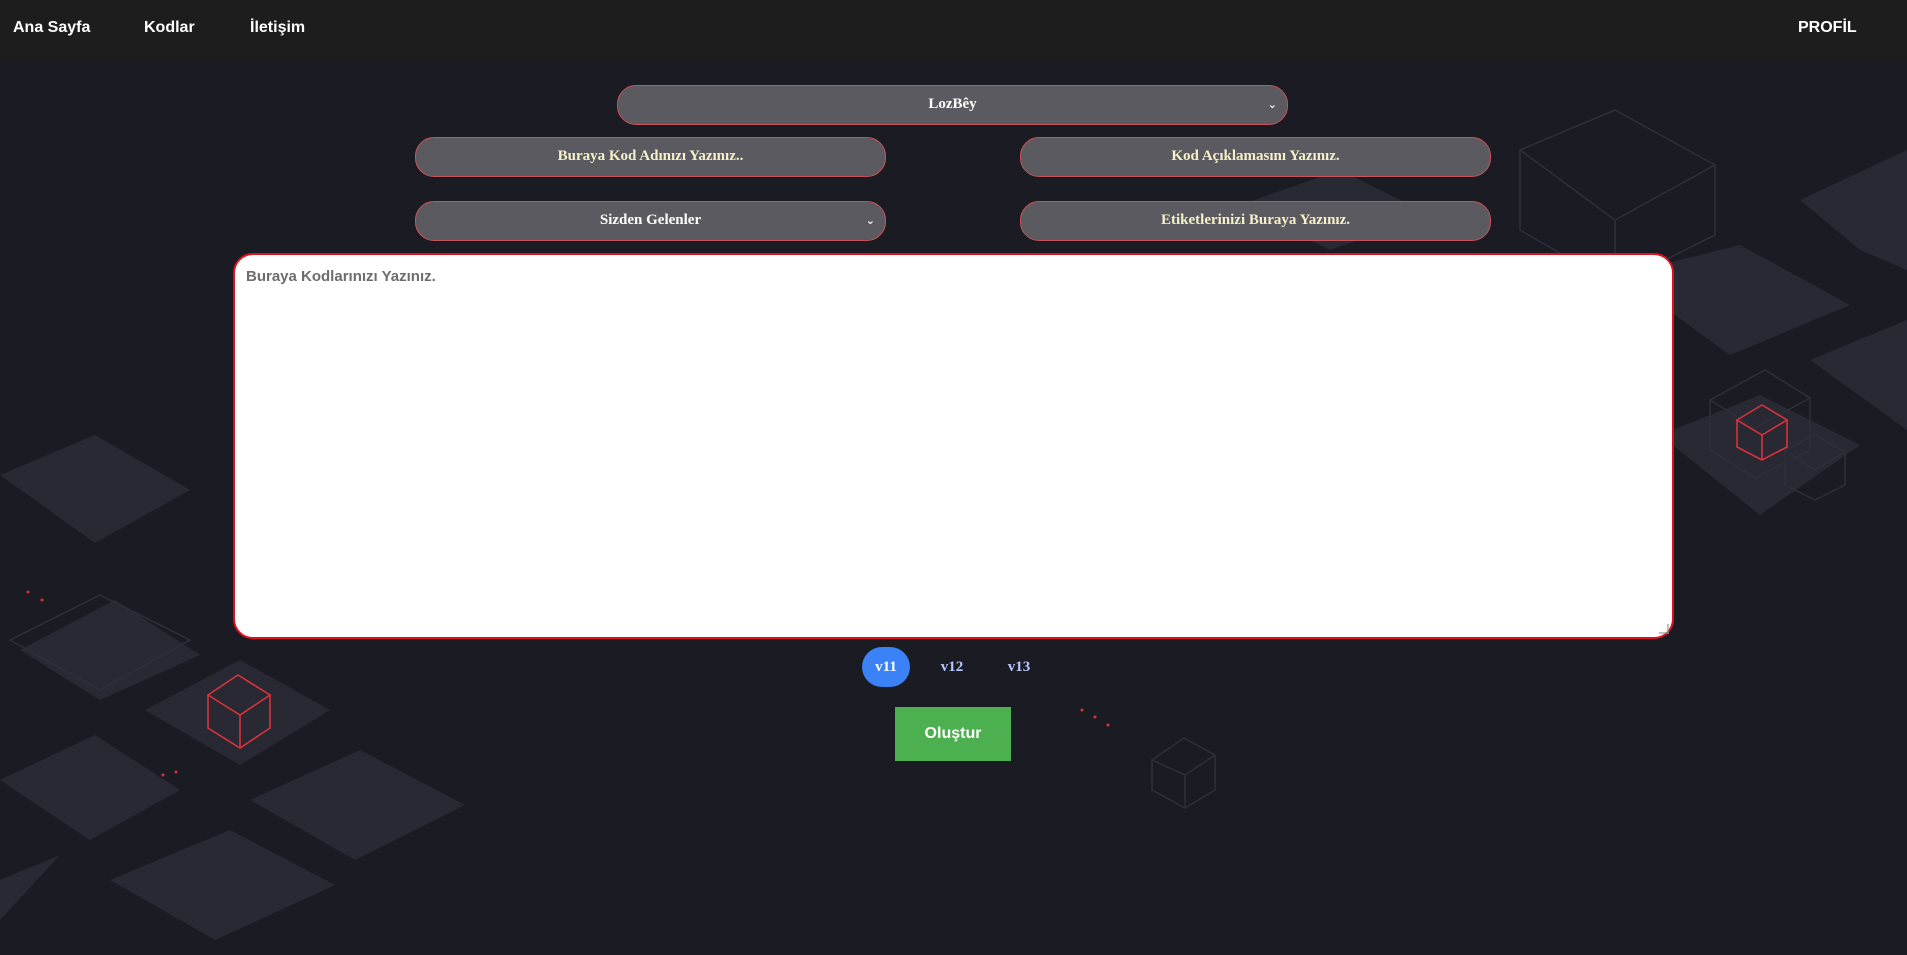  Describe the element at coordinates (886, 667) in the screenshot. I see `version-v11-button: v11` at that location.